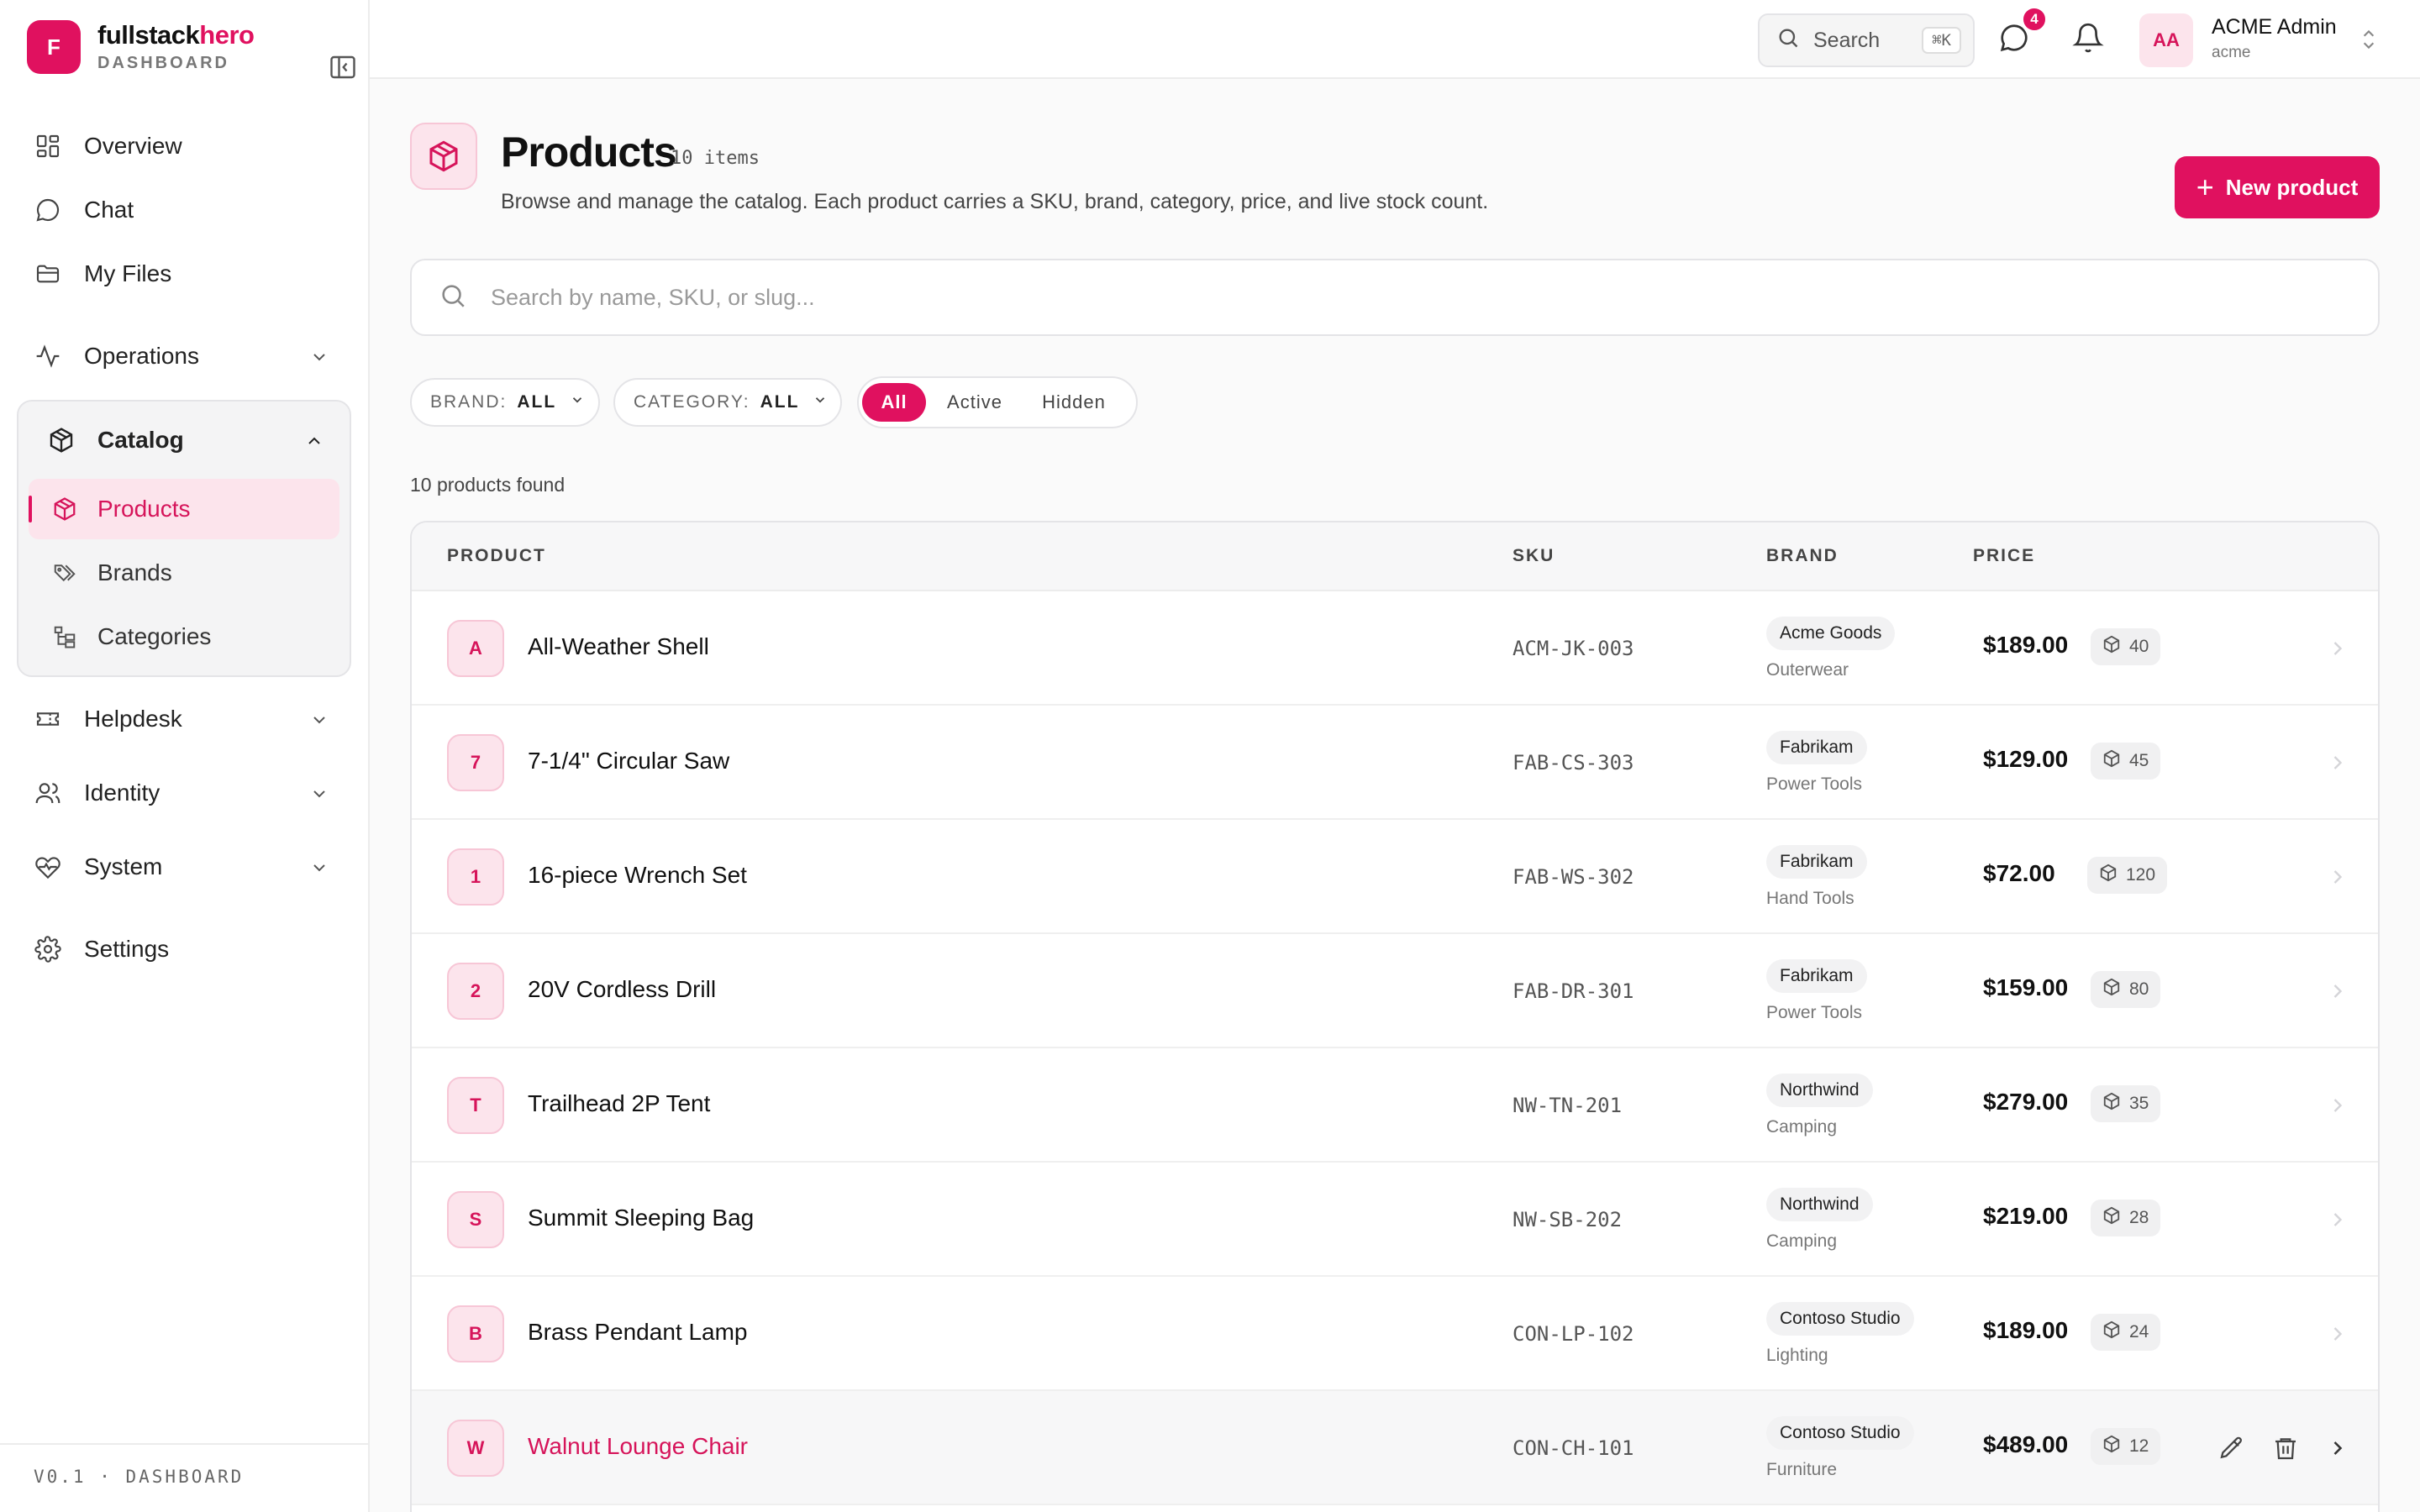 The height and width of the screenshot is (1512, 2420). Describe the element at coordinates (2004, 556) in the screenshot. I see `column-header-price: PRICE` at that location.